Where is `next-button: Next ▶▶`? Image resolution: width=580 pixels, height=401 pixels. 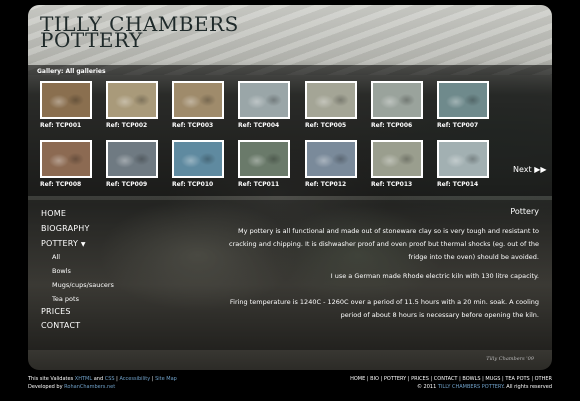 next-button: Next ▶▶ is located at coordinates (530, 169).